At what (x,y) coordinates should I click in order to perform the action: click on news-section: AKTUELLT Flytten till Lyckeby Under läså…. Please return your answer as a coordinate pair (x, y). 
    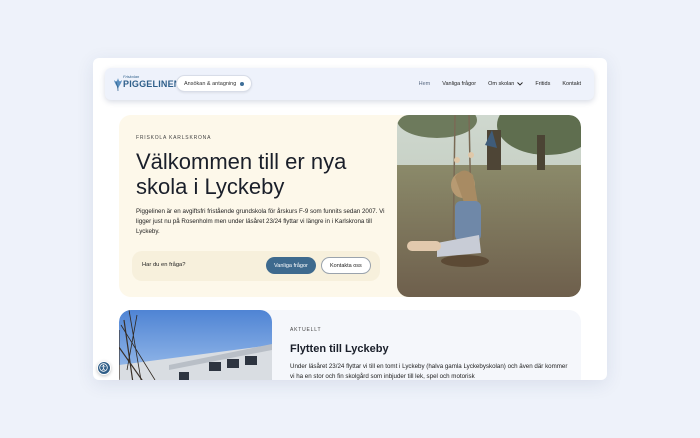
    Looking at the image, I should click on (350, 345).